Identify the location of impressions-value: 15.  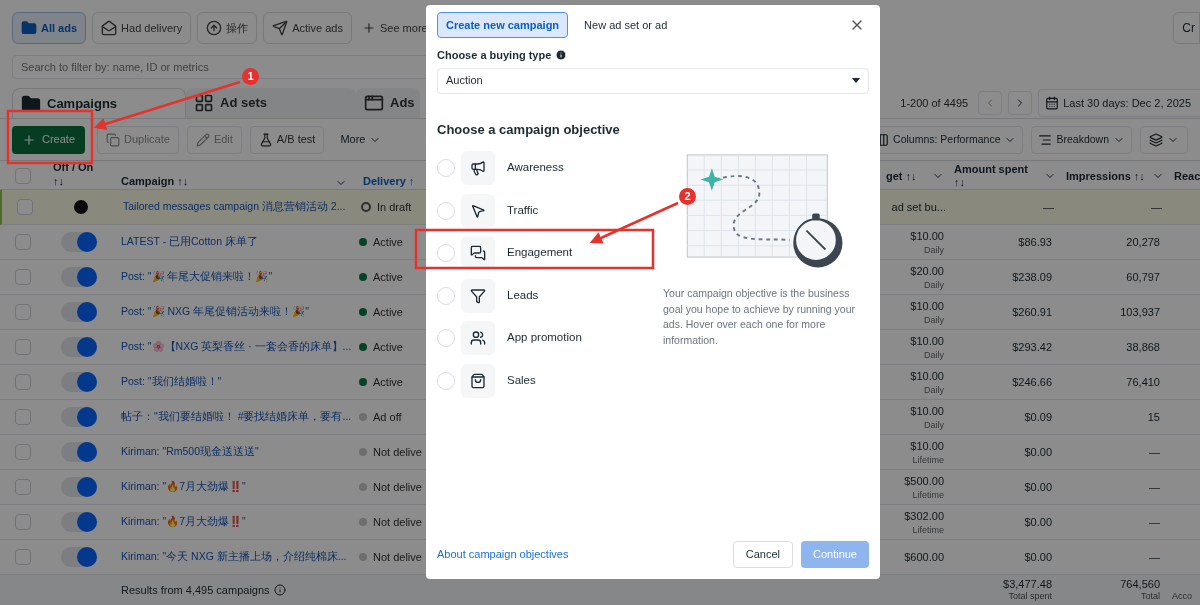
(1153, 417).